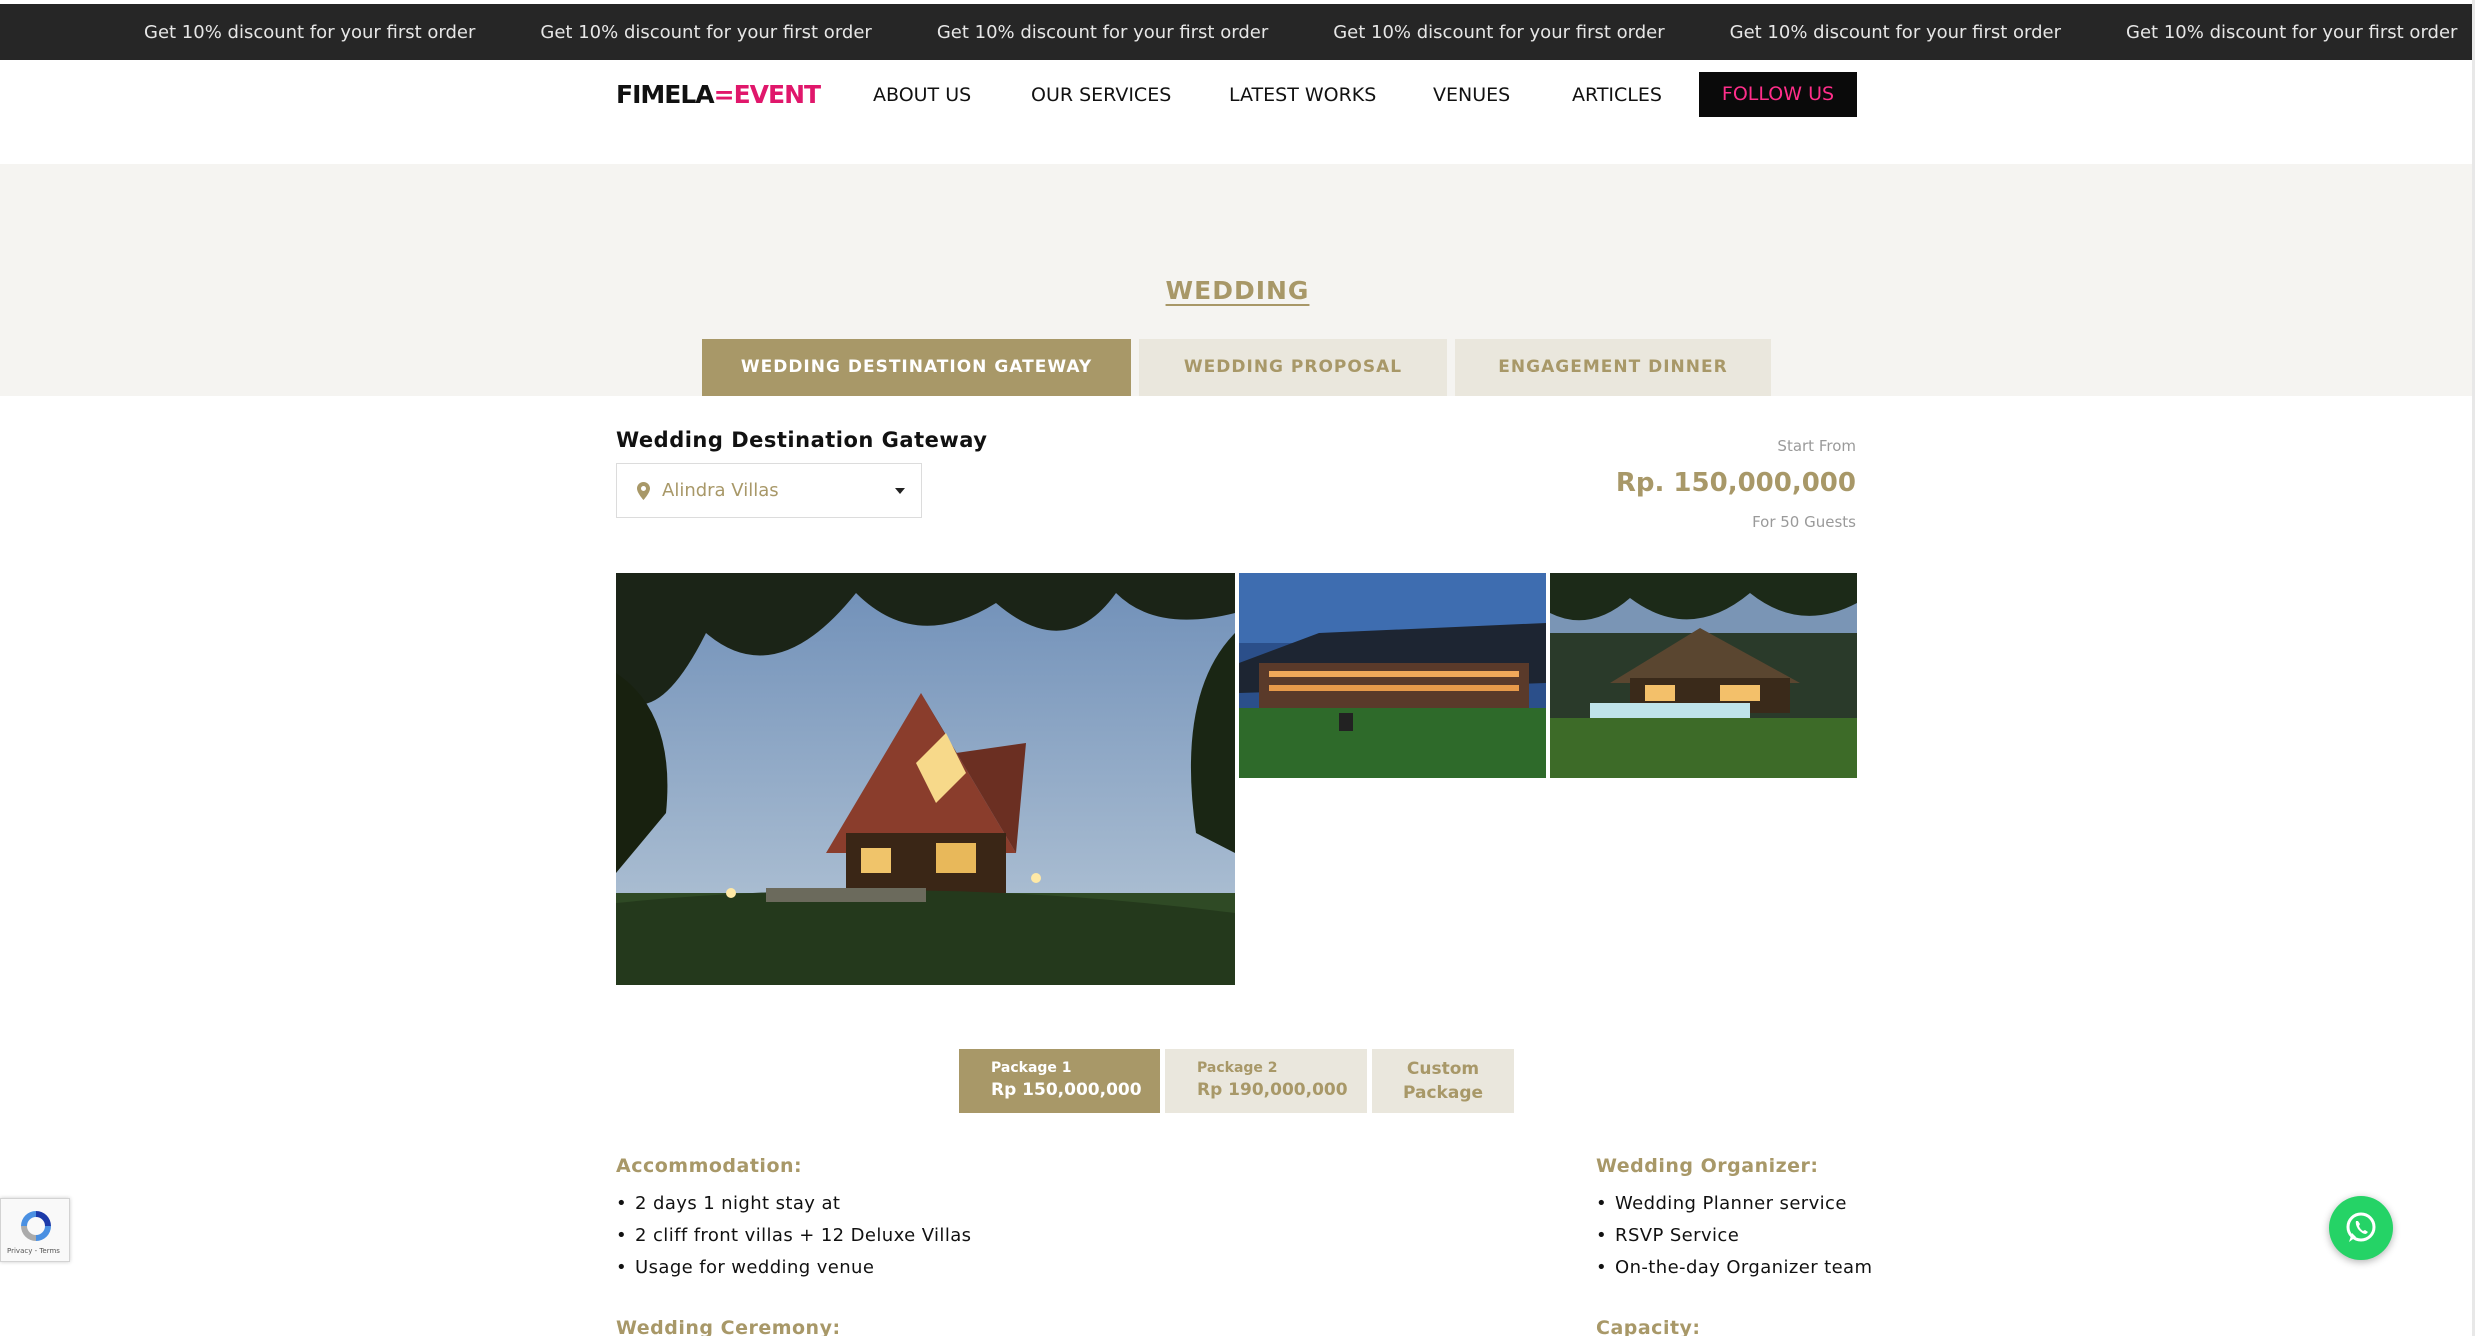 Image resolution: width=2475 pixels, height=1336 pixels. What do you see at coordinates (1617, 95) in the screenshot?
I see `nav-articles: ARTICLES` at bounding box center [1617, 95].